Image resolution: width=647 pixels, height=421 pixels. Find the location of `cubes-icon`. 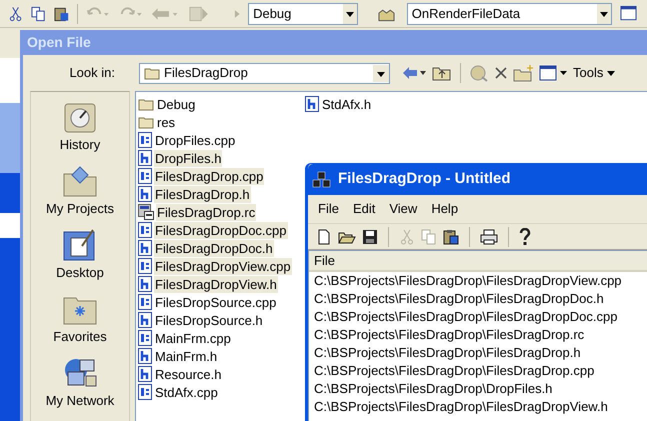

cubes-icon is located at coordinates (322, 179).